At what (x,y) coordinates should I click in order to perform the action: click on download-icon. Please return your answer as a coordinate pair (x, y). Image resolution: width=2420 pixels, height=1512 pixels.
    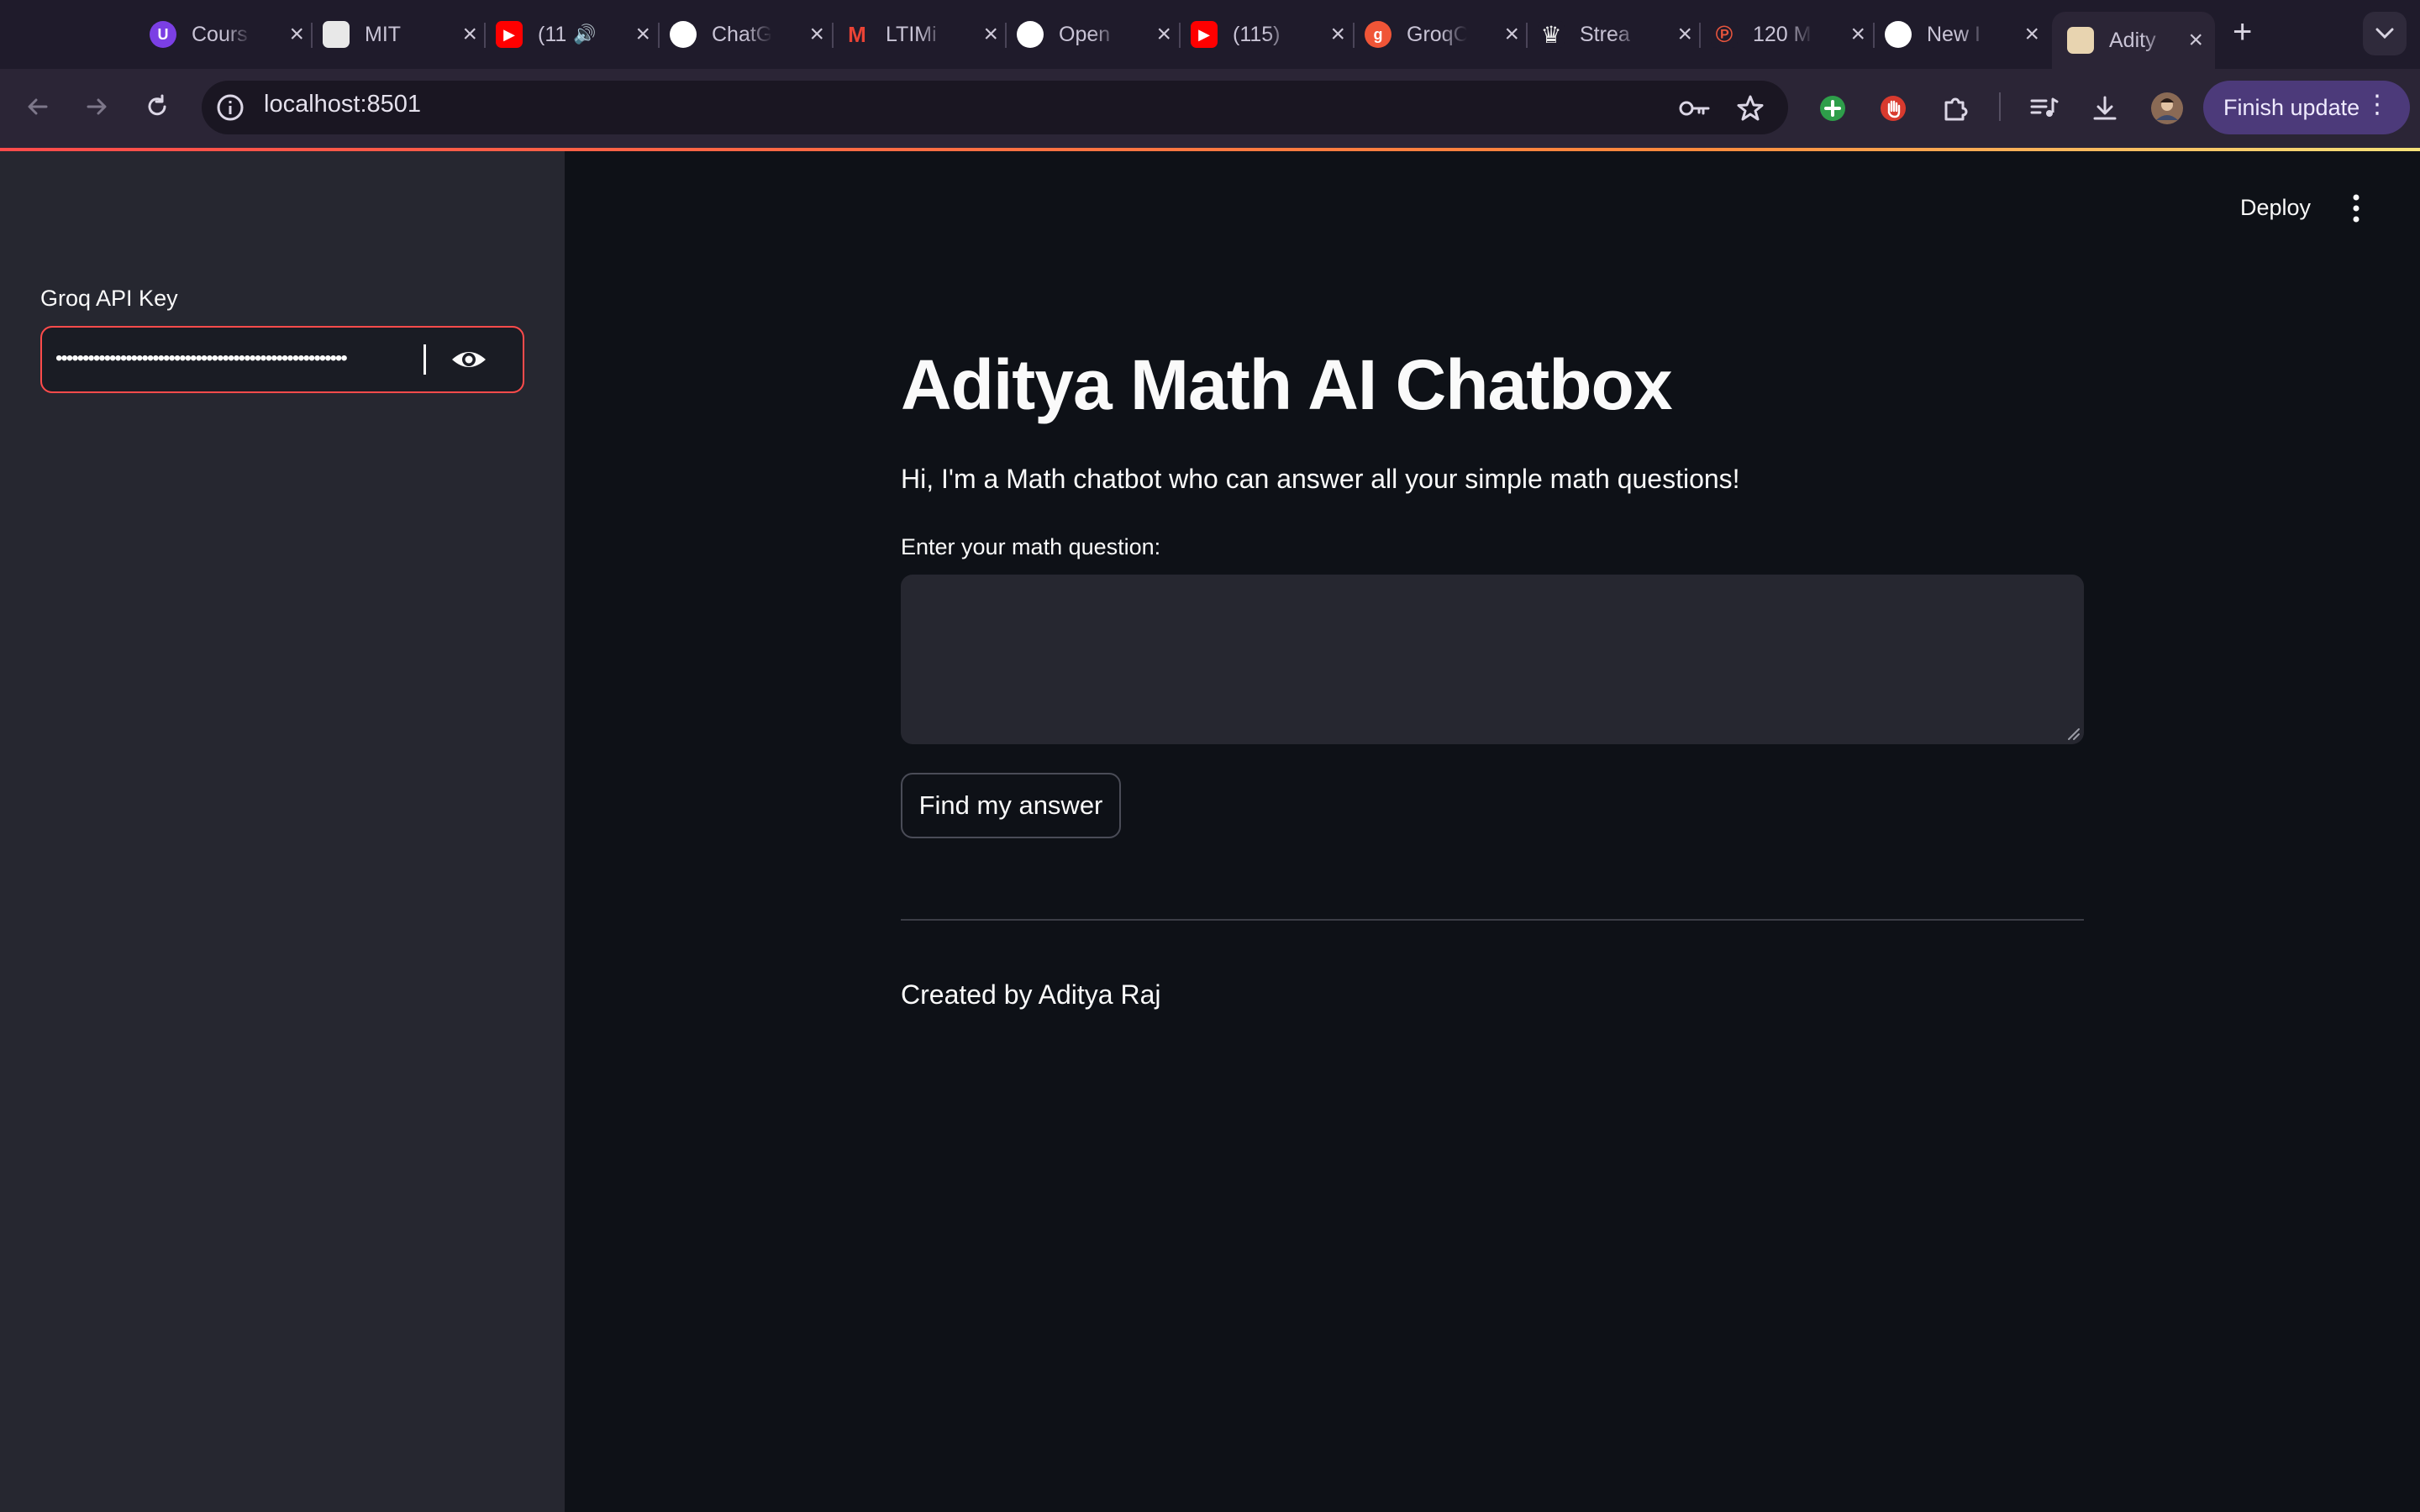
    Looking at the image, I should click on (2105, 108).